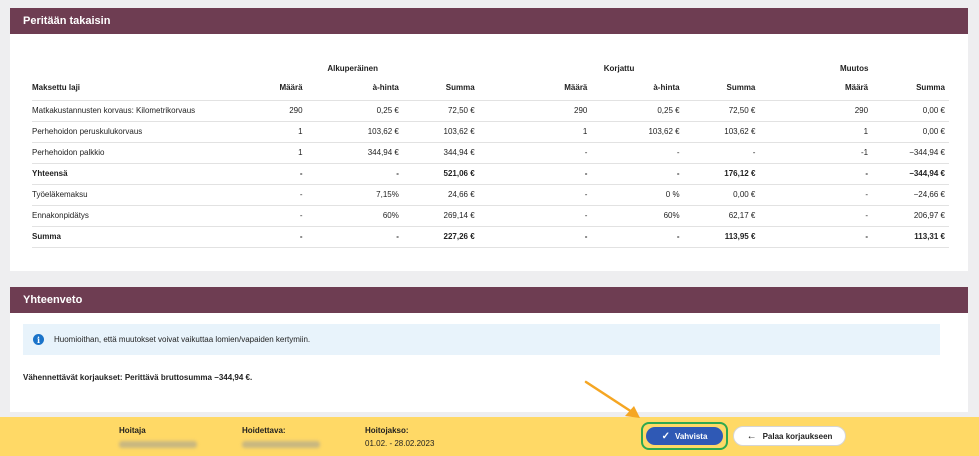 This screenshot has width=979, height=456. What do you see at coordinates (797, 436) in the screenshot?
I see `back-button-label: Palaa korjaukseen` at bounding box center [797, 436].